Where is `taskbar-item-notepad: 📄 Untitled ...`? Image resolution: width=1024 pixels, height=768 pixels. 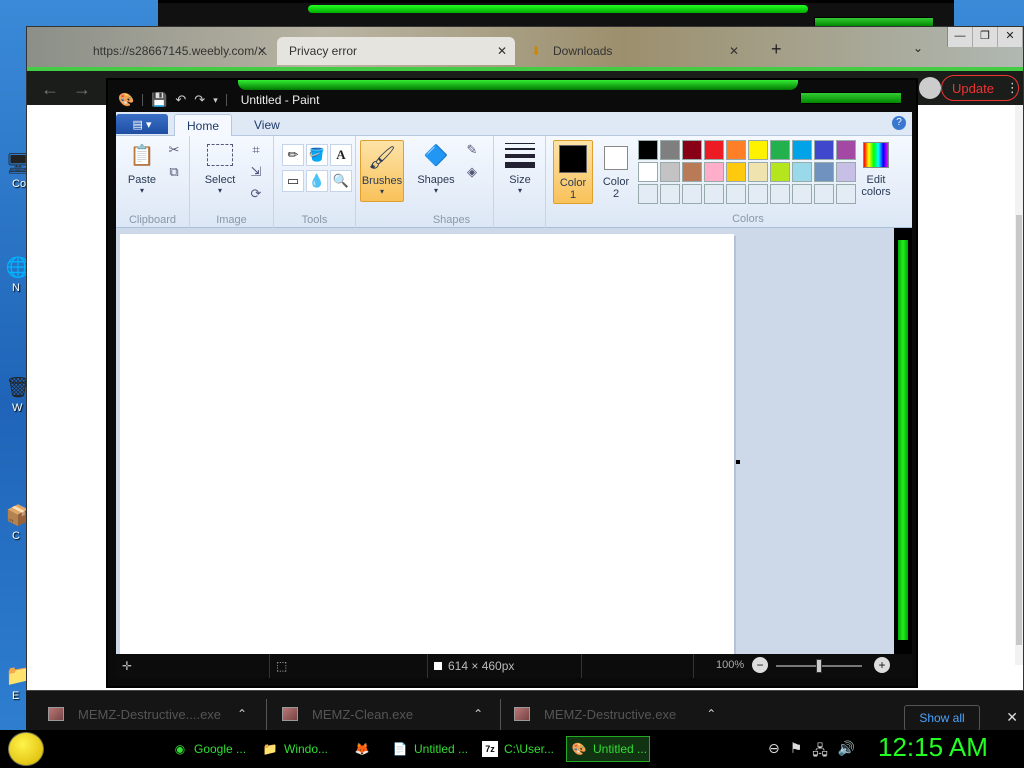 taskbar-item-notepad: 📄 Untitled ... is located at coordinates (430, 749).